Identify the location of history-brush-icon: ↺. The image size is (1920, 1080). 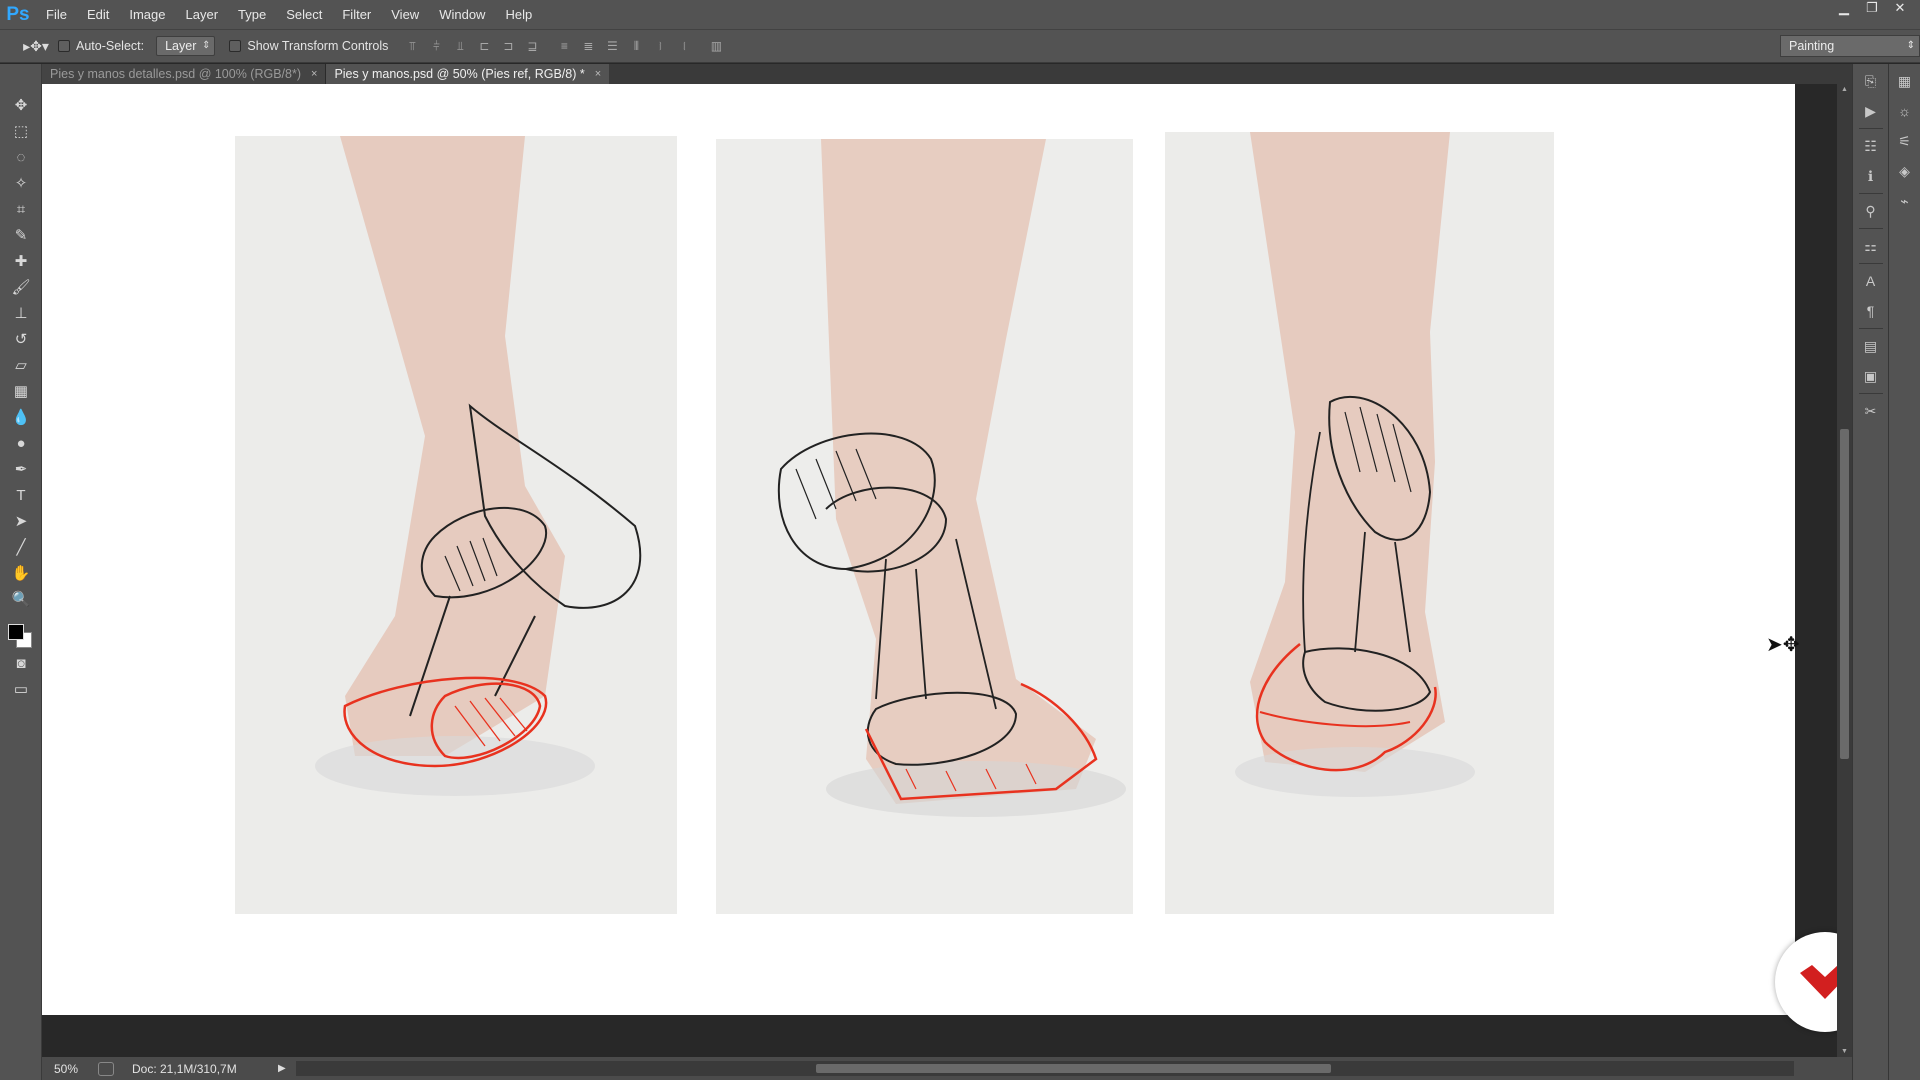
(21, 339).